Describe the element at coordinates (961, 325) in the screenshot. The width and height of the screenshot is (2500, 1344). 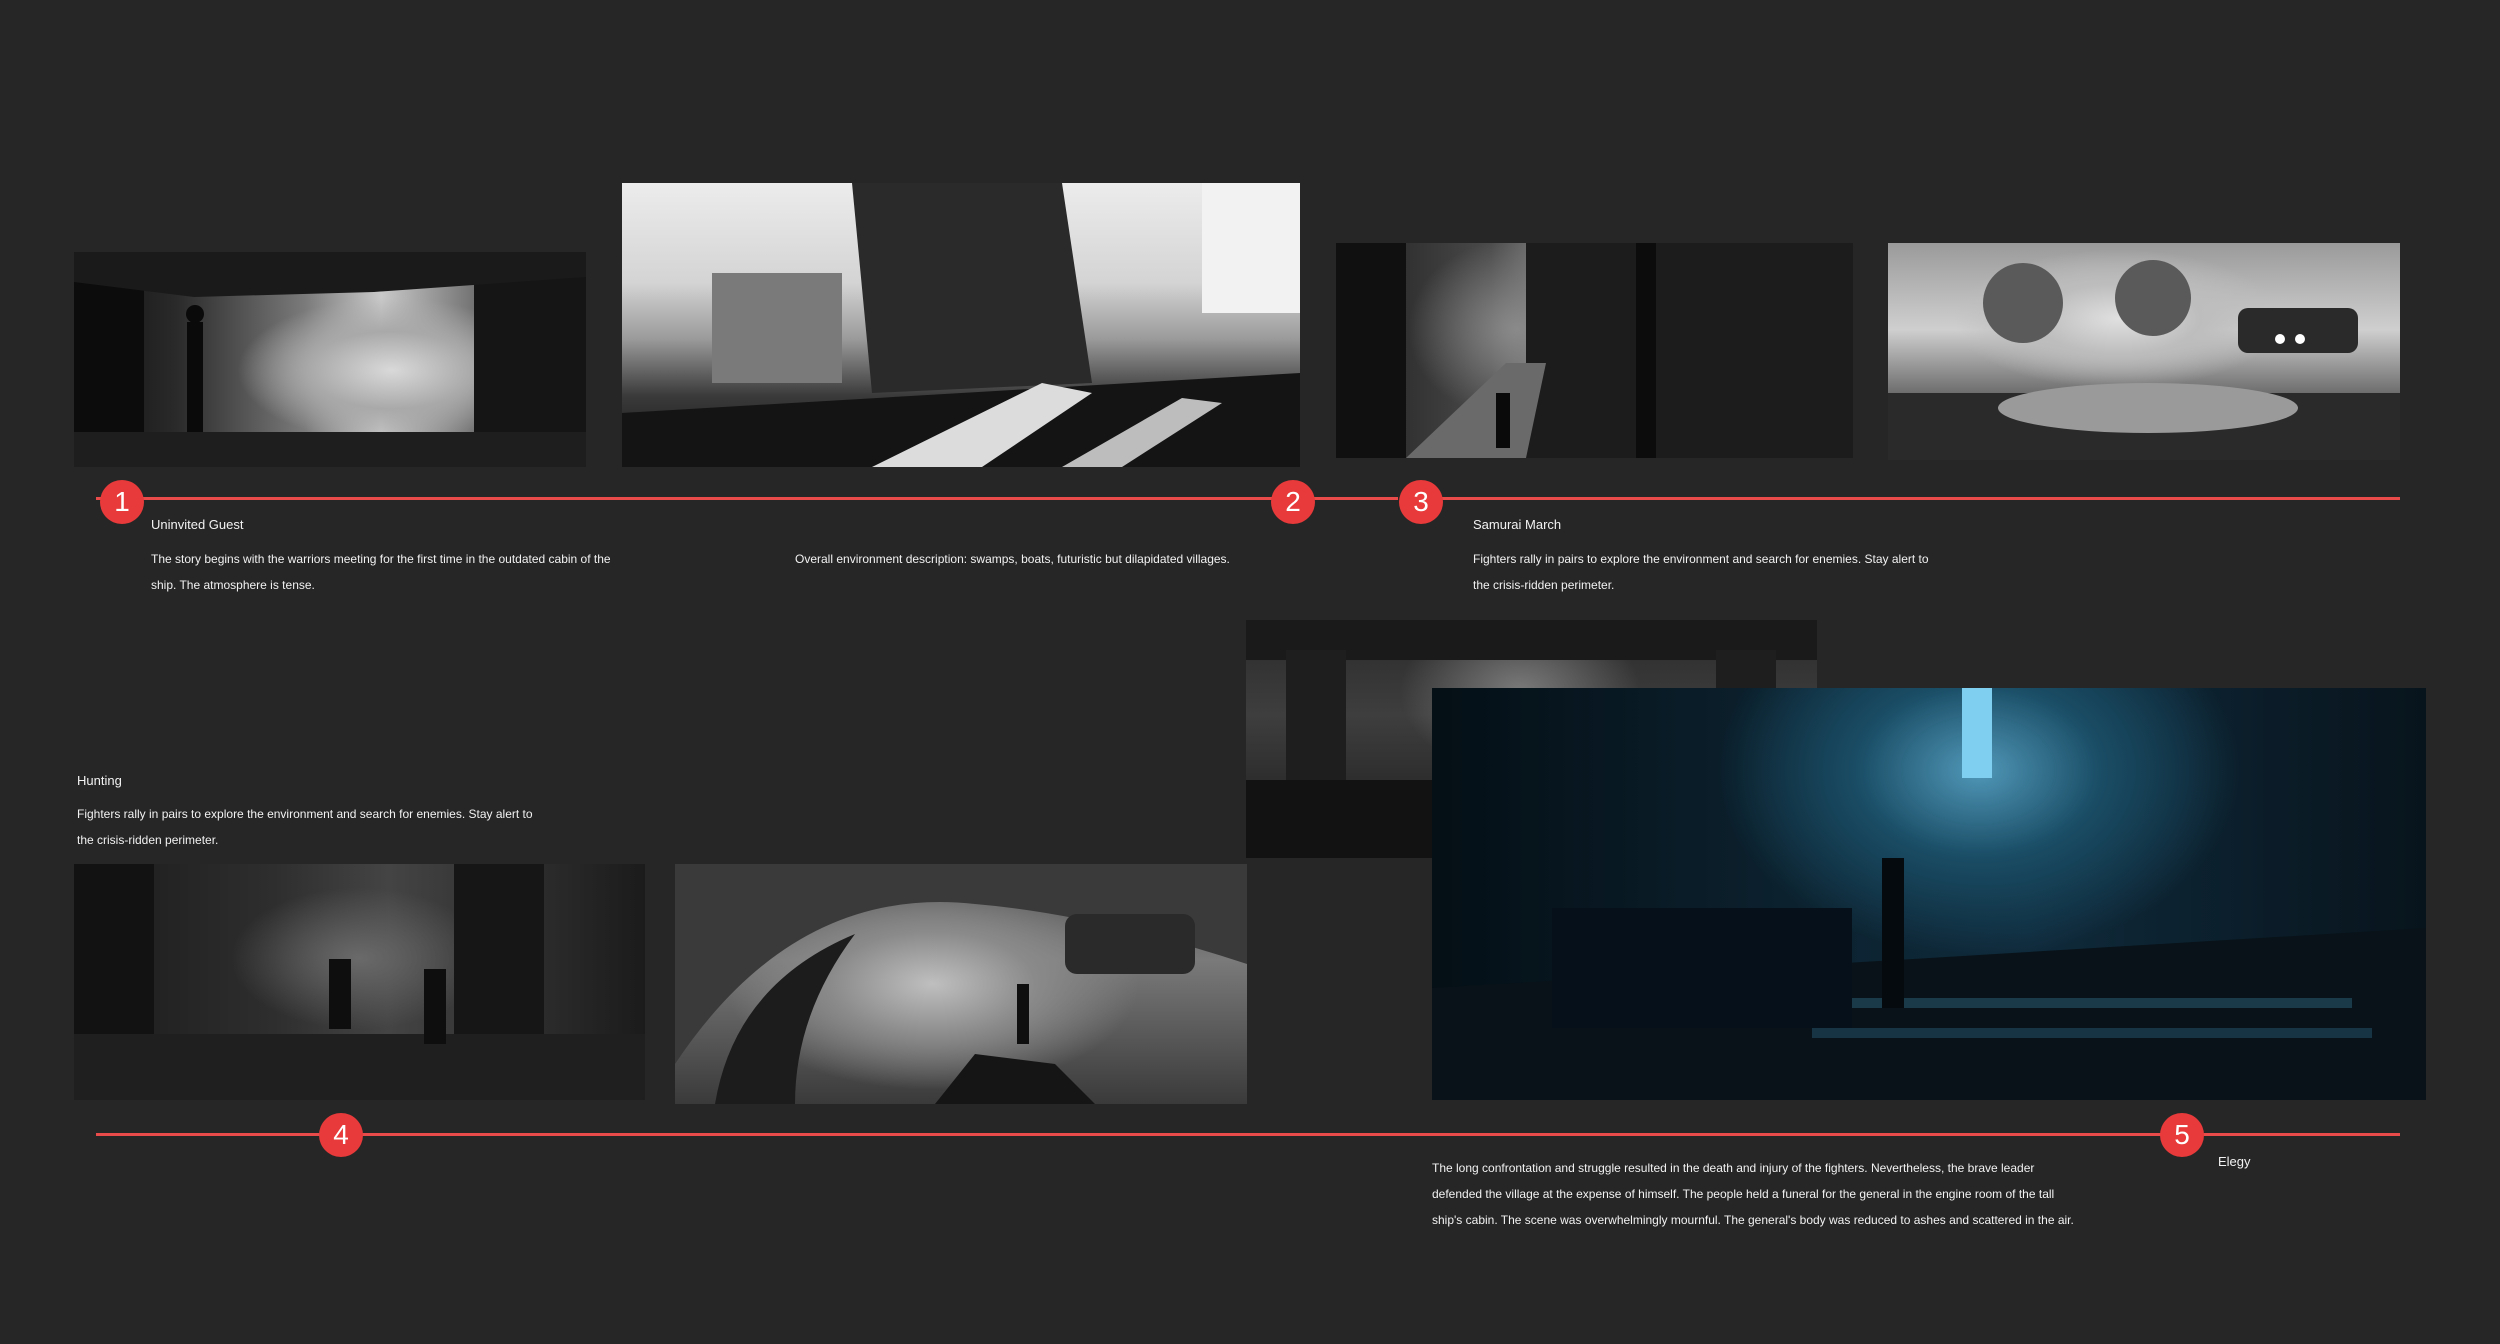
I see `environment-image` at that location.